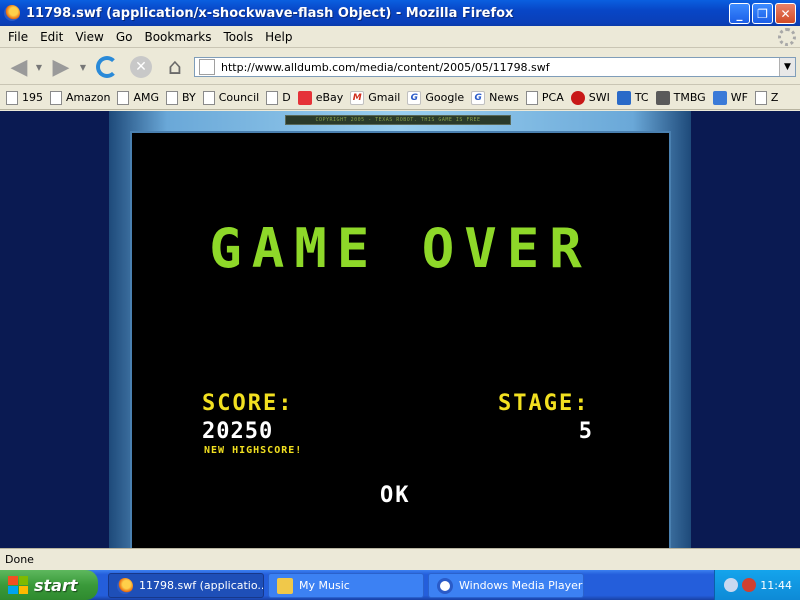 Image resolution: width=800 pixels, height=600 pixels. I want to click on back-arrow-icon: ◀, so click(19, 67).